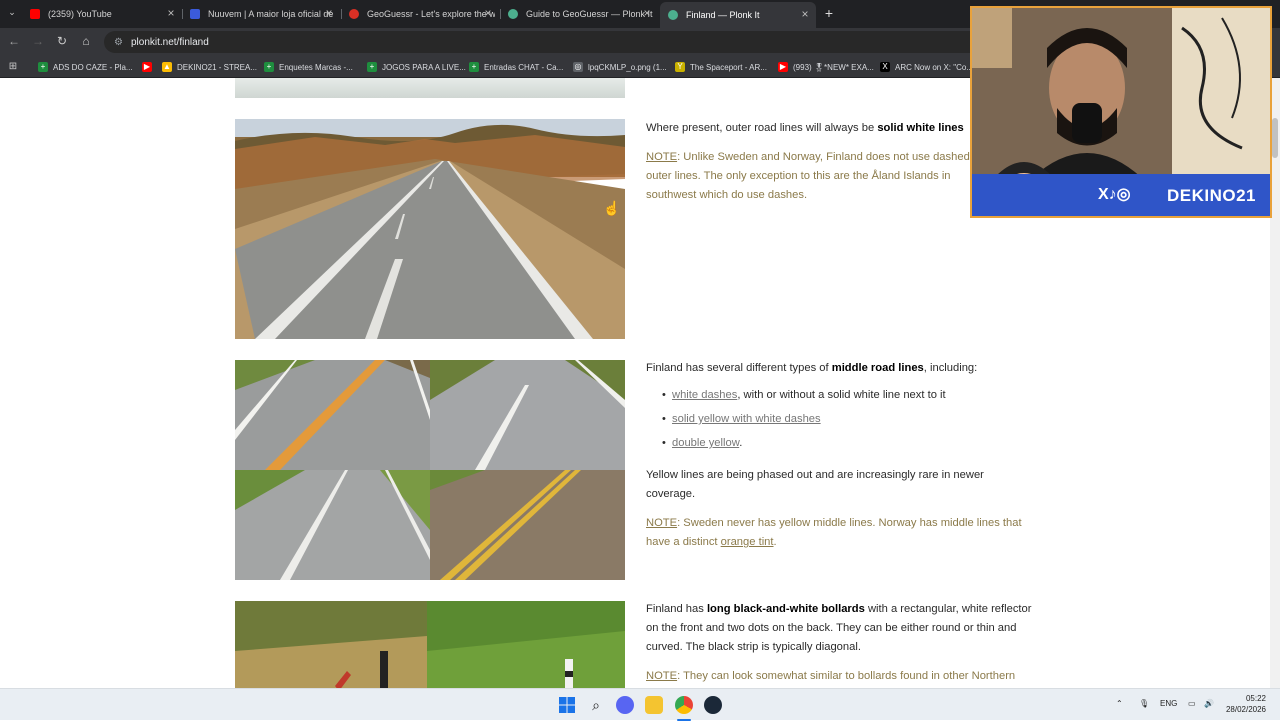 This screenshot has width=1280, height=721. I want to click on solid-yellow-link: solid yellow with white dashes, so click(746, 419).